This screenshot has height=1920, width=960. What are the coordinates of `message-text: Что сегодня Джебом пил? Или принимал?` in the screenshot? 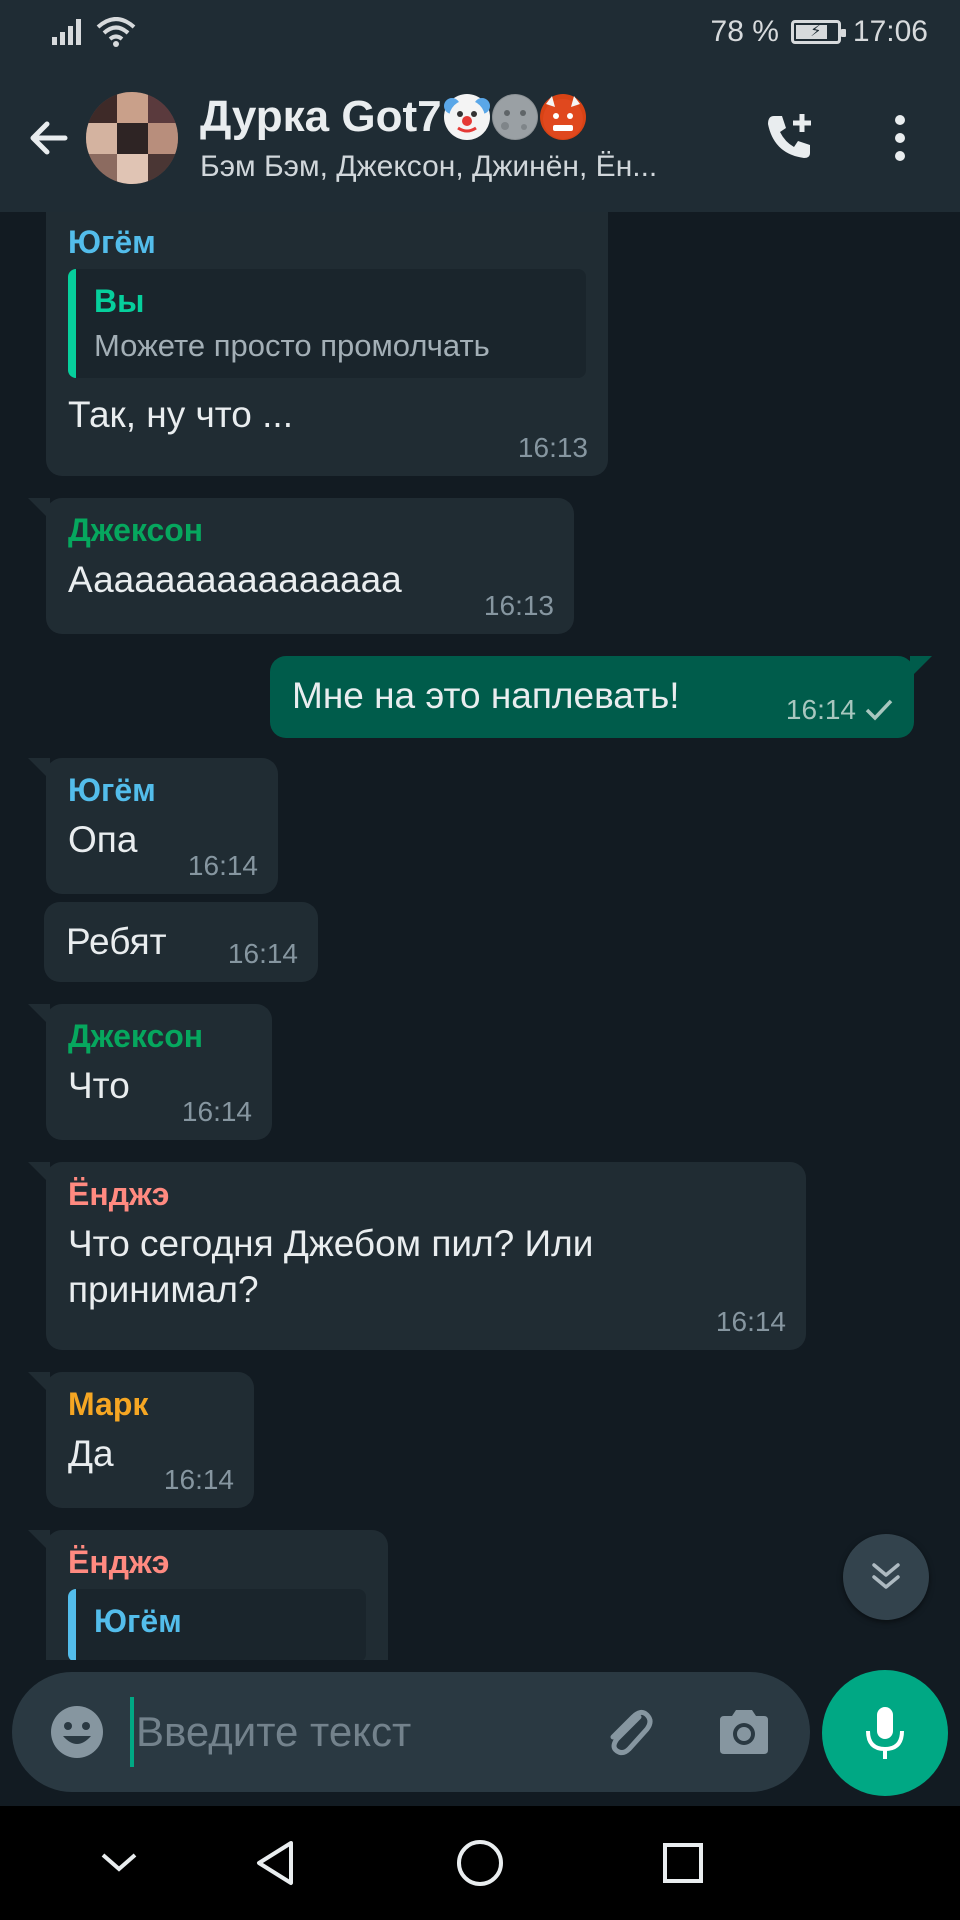 It's located at (331, 1266).